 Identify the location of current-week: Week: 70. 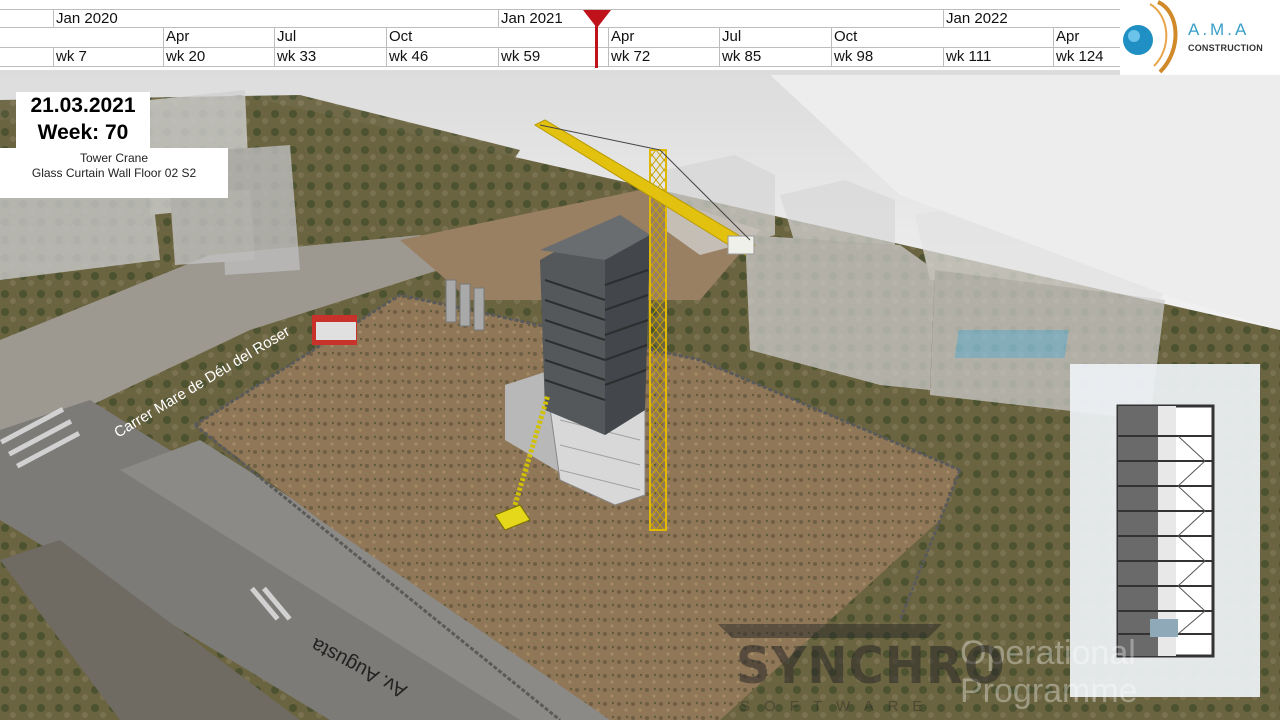
(83, 132).